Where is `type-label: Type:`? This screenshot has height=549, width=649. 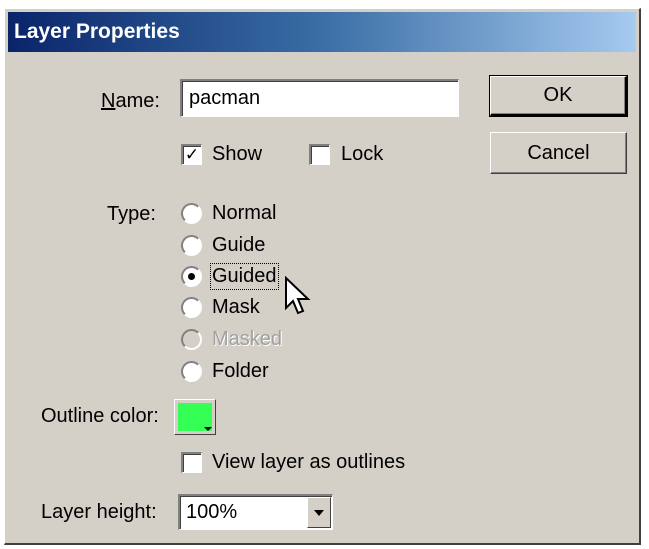
type-label: Type: is located at coordinates (131, 214).